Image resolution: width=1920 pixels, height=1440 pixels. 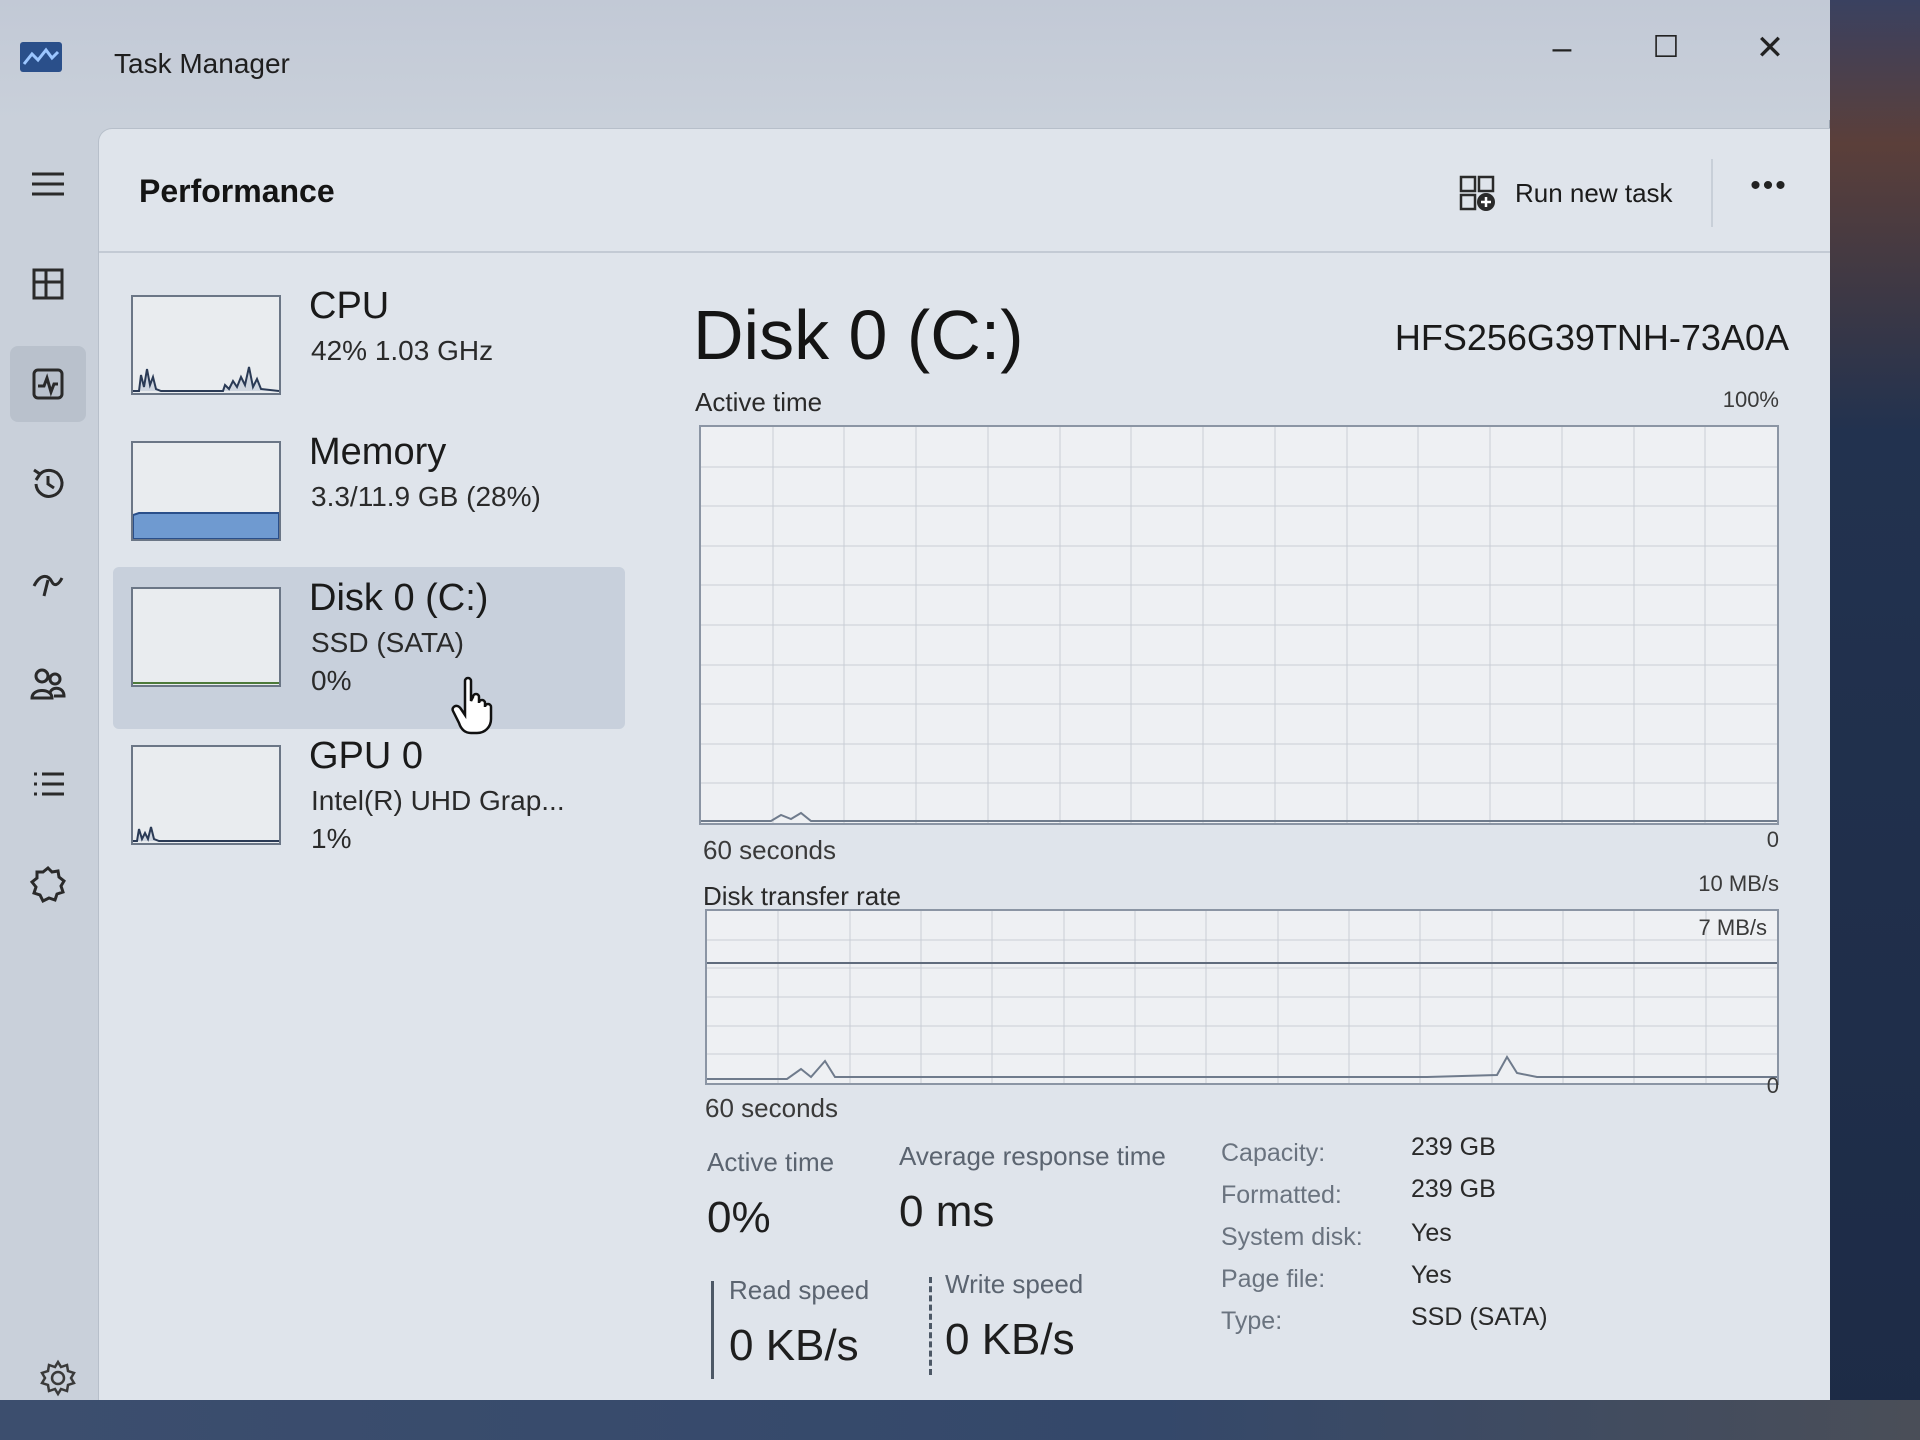 I want to click on transfer-rate-graph-min: 0, so click(x=1772, y=1085).